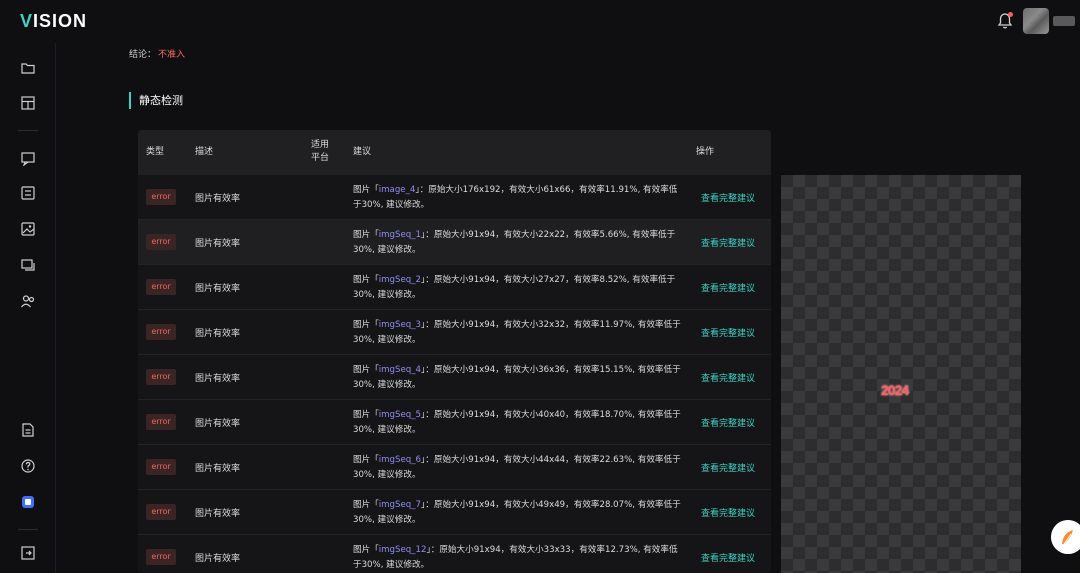 This screenshot has height=573, width=1080. What do you see at coordinates (895, 390) in the screenshot?
I see `preview-sprite: 2024` at bounding box center [895, 390].